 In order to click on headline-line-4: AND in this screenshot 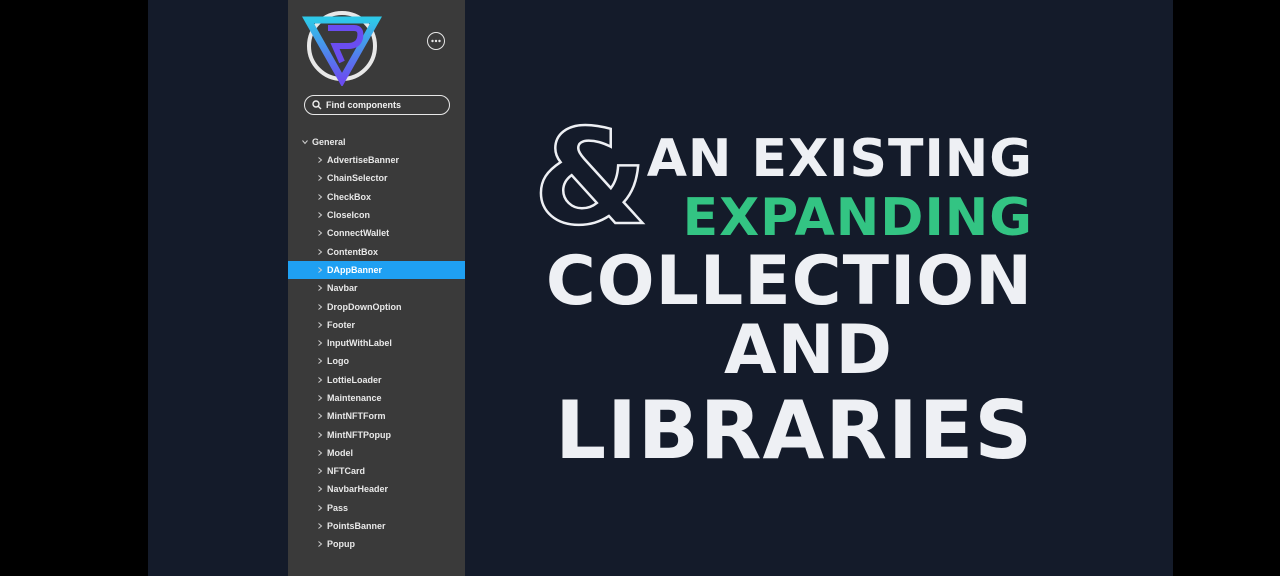, I will do `click(808, 350)`.